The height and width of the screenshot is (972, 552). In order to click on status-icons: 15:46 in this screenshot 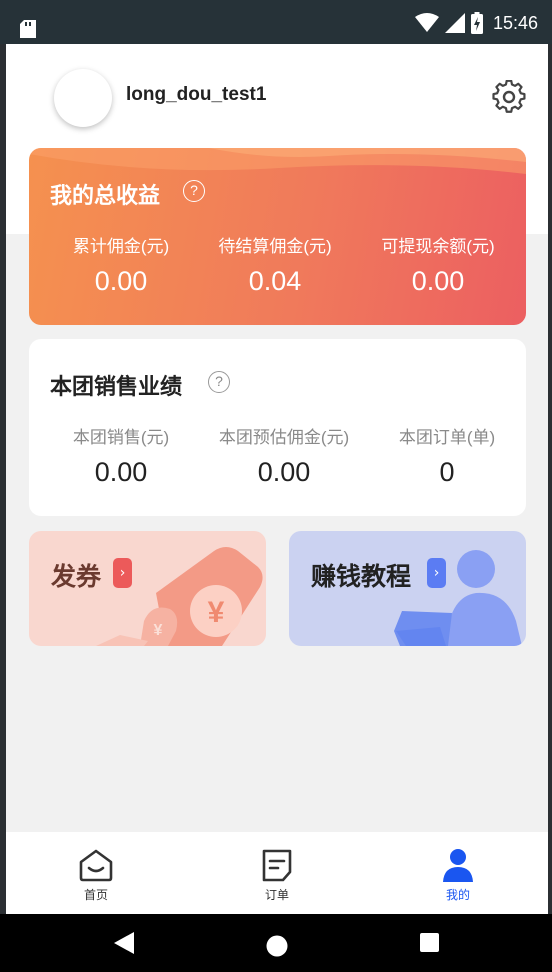, I will do `click(476, 23)`.